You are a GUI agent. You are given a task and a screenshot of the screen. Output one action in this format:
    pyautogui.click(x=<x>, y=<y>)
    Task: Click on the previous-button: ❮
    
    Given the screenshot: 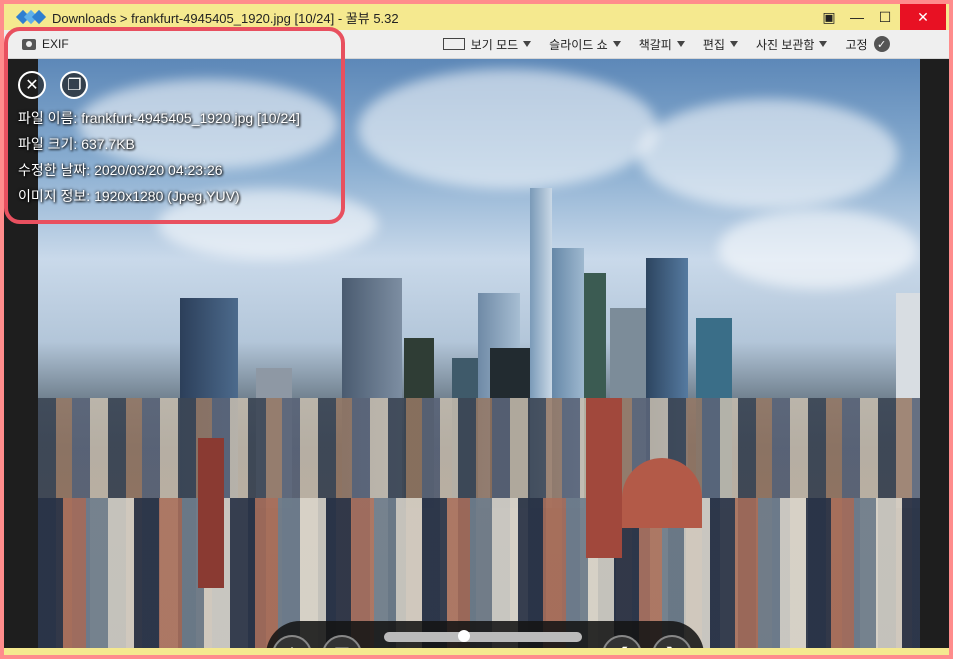 What is the action you would take?
    pyautogui.click(x=622, y=641)
    